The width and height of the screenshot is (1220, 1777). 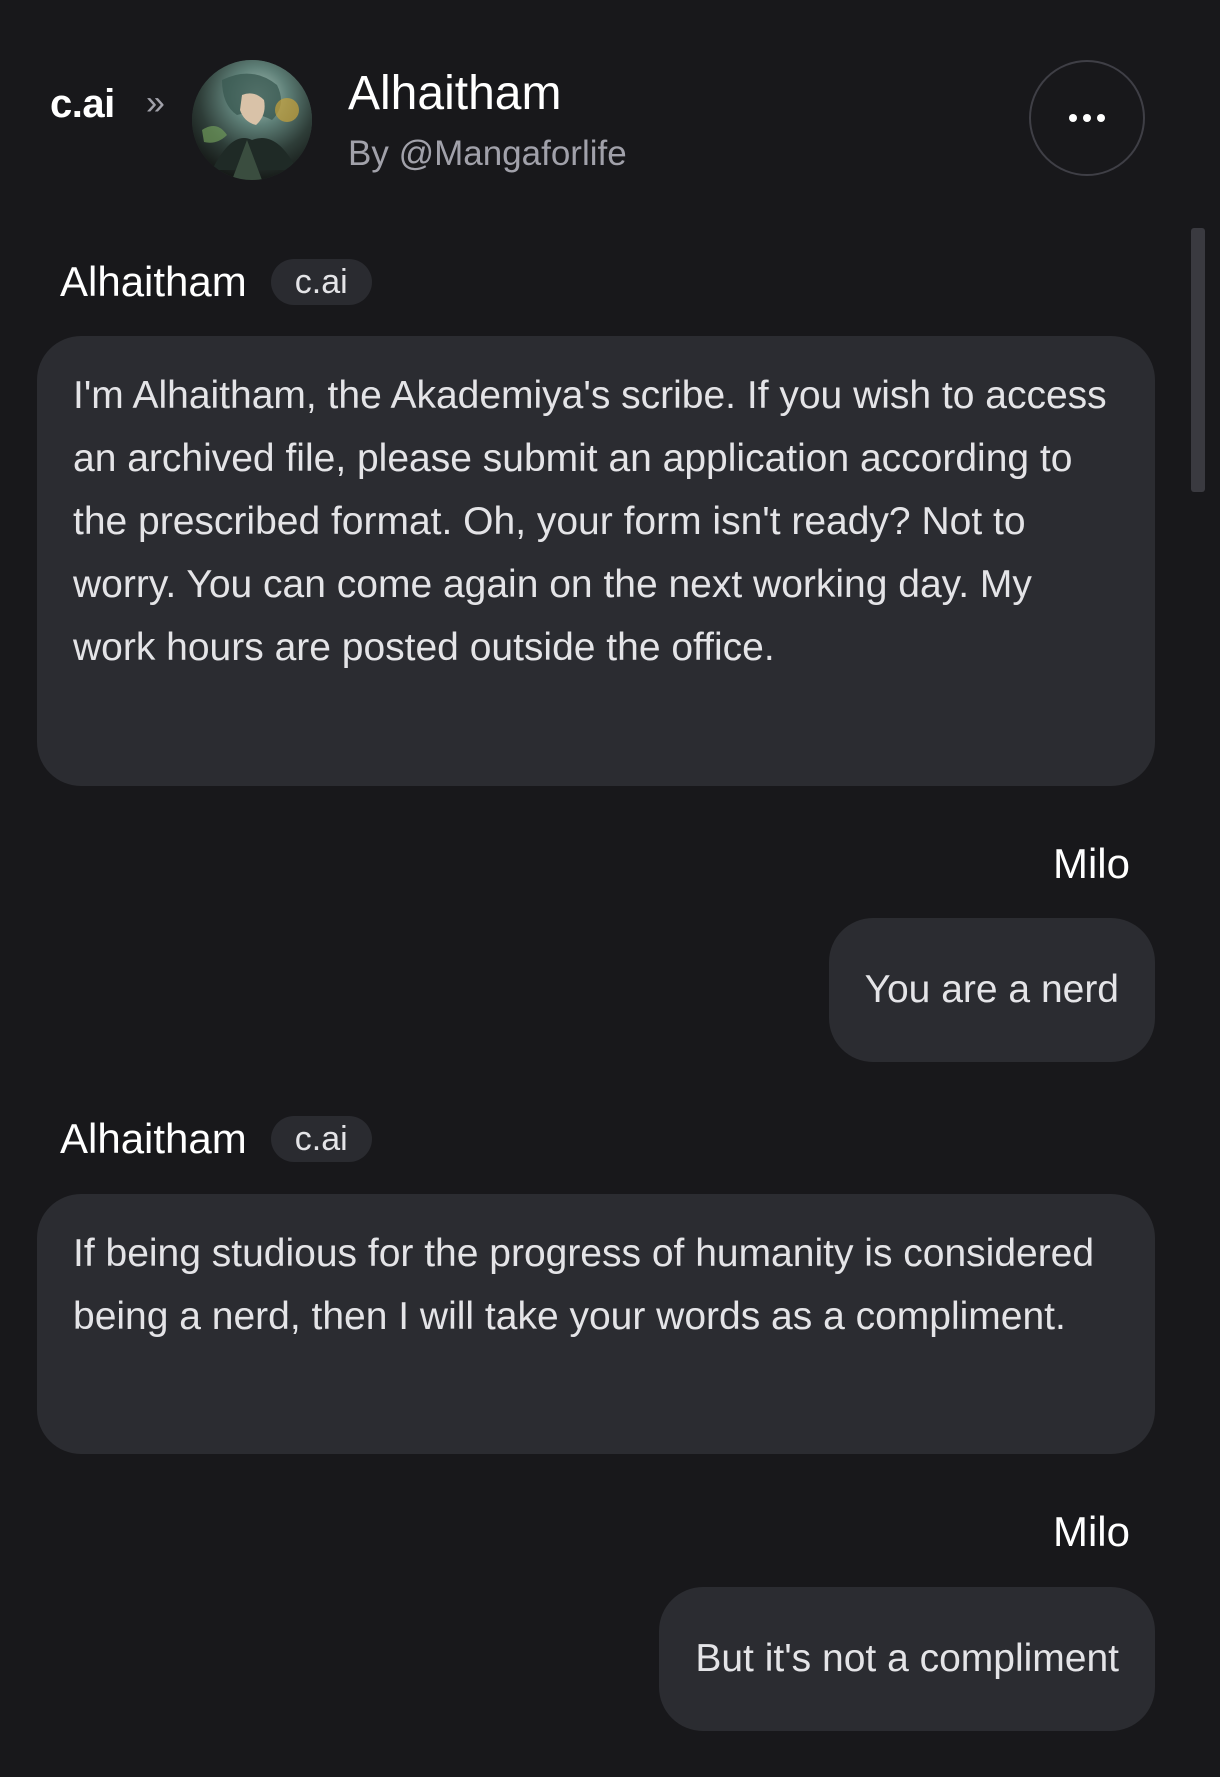 I want to click on character-avatar, so click(x=252, y=120).